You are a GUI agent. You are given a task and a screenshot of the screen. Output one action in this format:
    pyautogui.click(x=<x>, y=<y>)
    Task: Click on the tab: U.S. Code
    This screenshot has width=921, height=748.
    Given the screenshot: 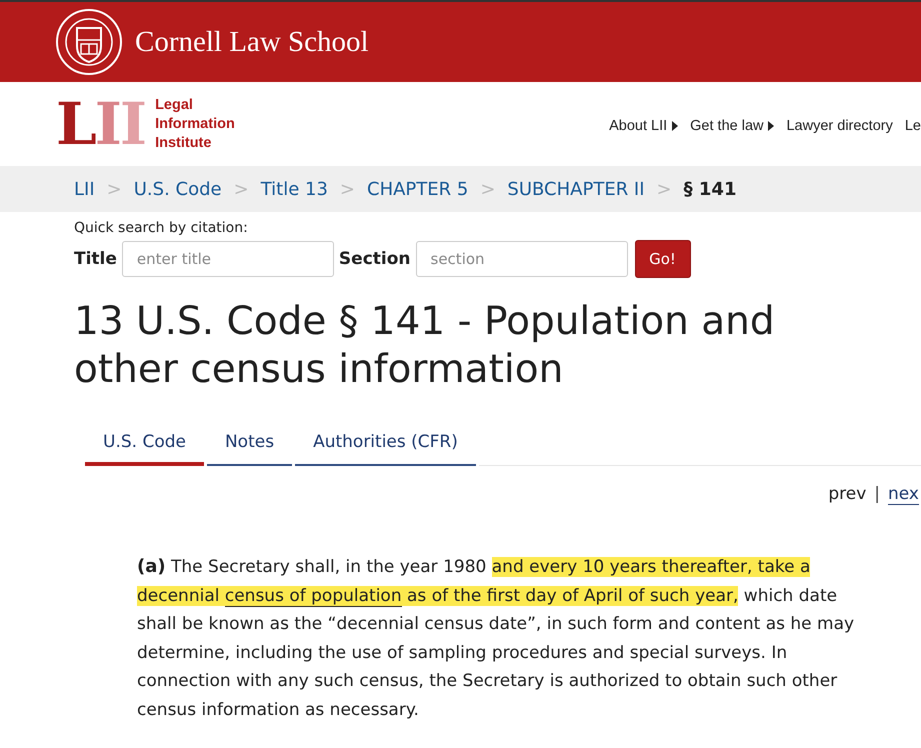 What is the action you would take?
    pyautogui.click(x=144, y=444)
    